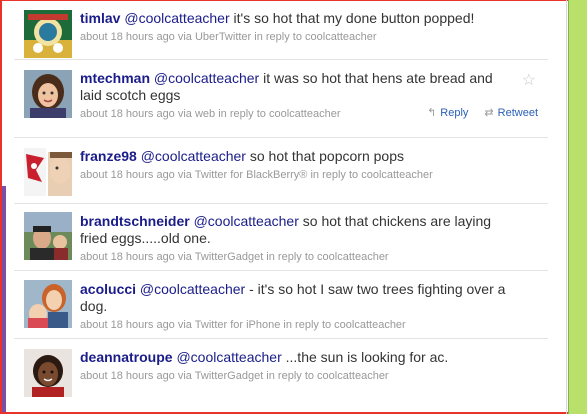 The height and width of the screenshot is (414, 587). Describe the element at coordinates (135, 221) in the screenshot. I see `username-link: brandtschneider` at that location.